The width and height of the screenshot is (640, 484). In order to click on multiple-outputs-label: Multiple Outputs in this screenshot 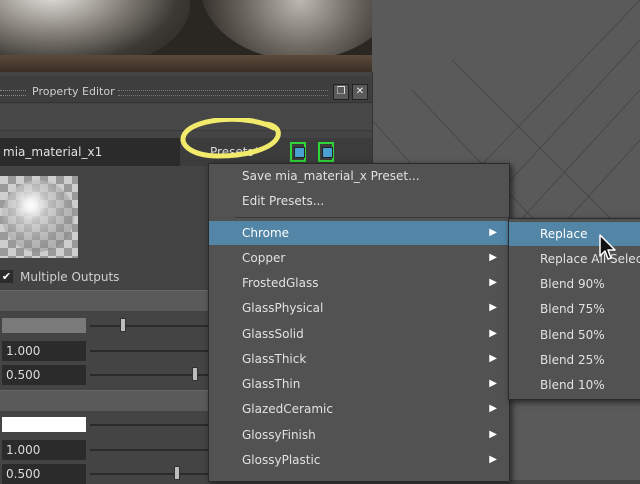, I will do `click(70, 277)`.